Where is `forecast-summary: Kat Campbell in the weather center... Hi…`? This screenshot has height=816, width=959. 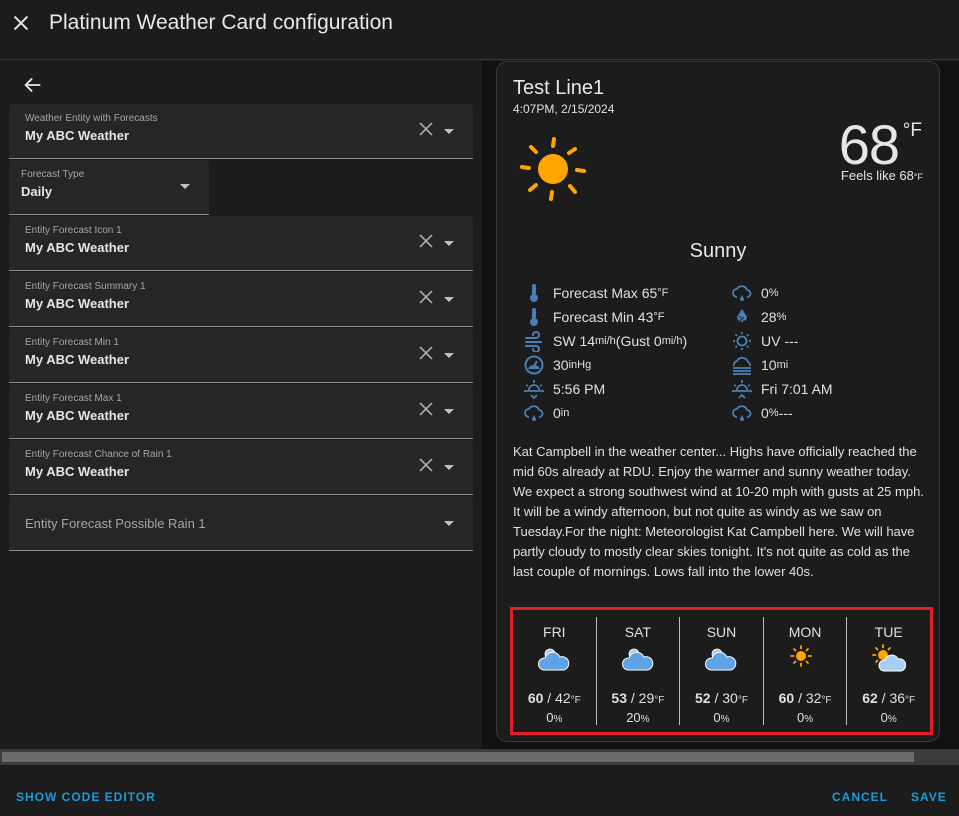 forecast-summary: Kat Campbell in the weather center... Hi… is located at coordinates (718, 511).